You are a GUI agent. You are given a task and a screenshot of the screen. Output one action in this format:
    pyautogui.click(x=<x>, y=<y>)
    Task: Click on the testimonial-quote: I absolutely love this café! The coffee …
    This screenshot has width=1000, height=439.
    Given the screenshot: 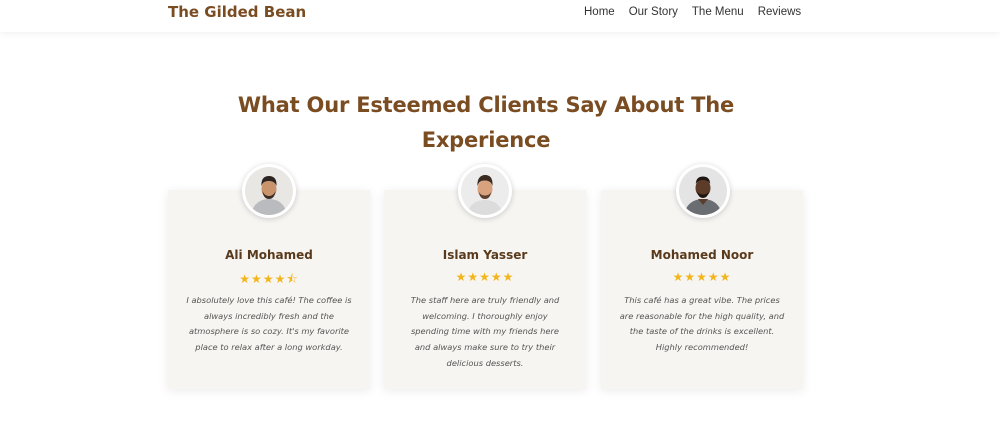 What is the action you would take?
    pyautogui.click(x=269, y=324)
    